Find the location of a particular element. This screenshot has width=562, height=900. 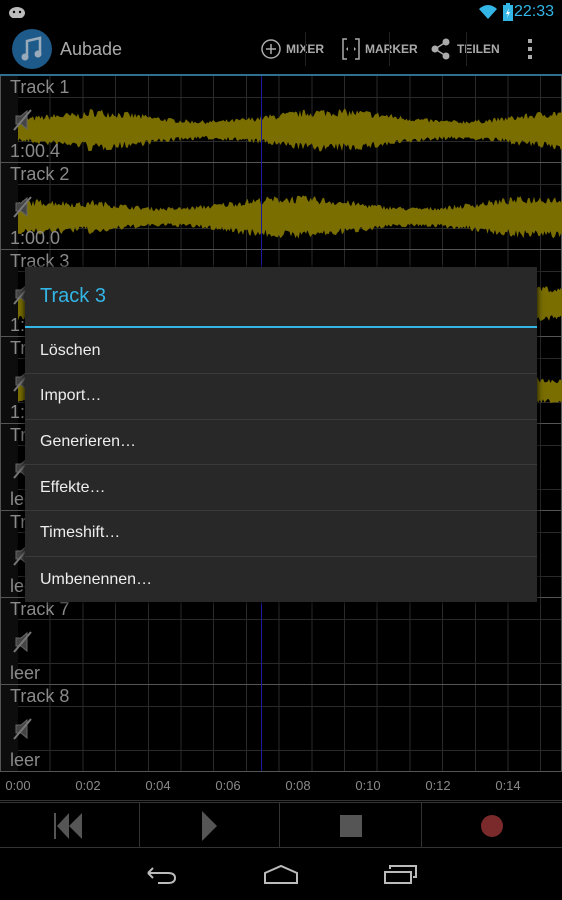

stop-button is located at coordinates (351, 825).